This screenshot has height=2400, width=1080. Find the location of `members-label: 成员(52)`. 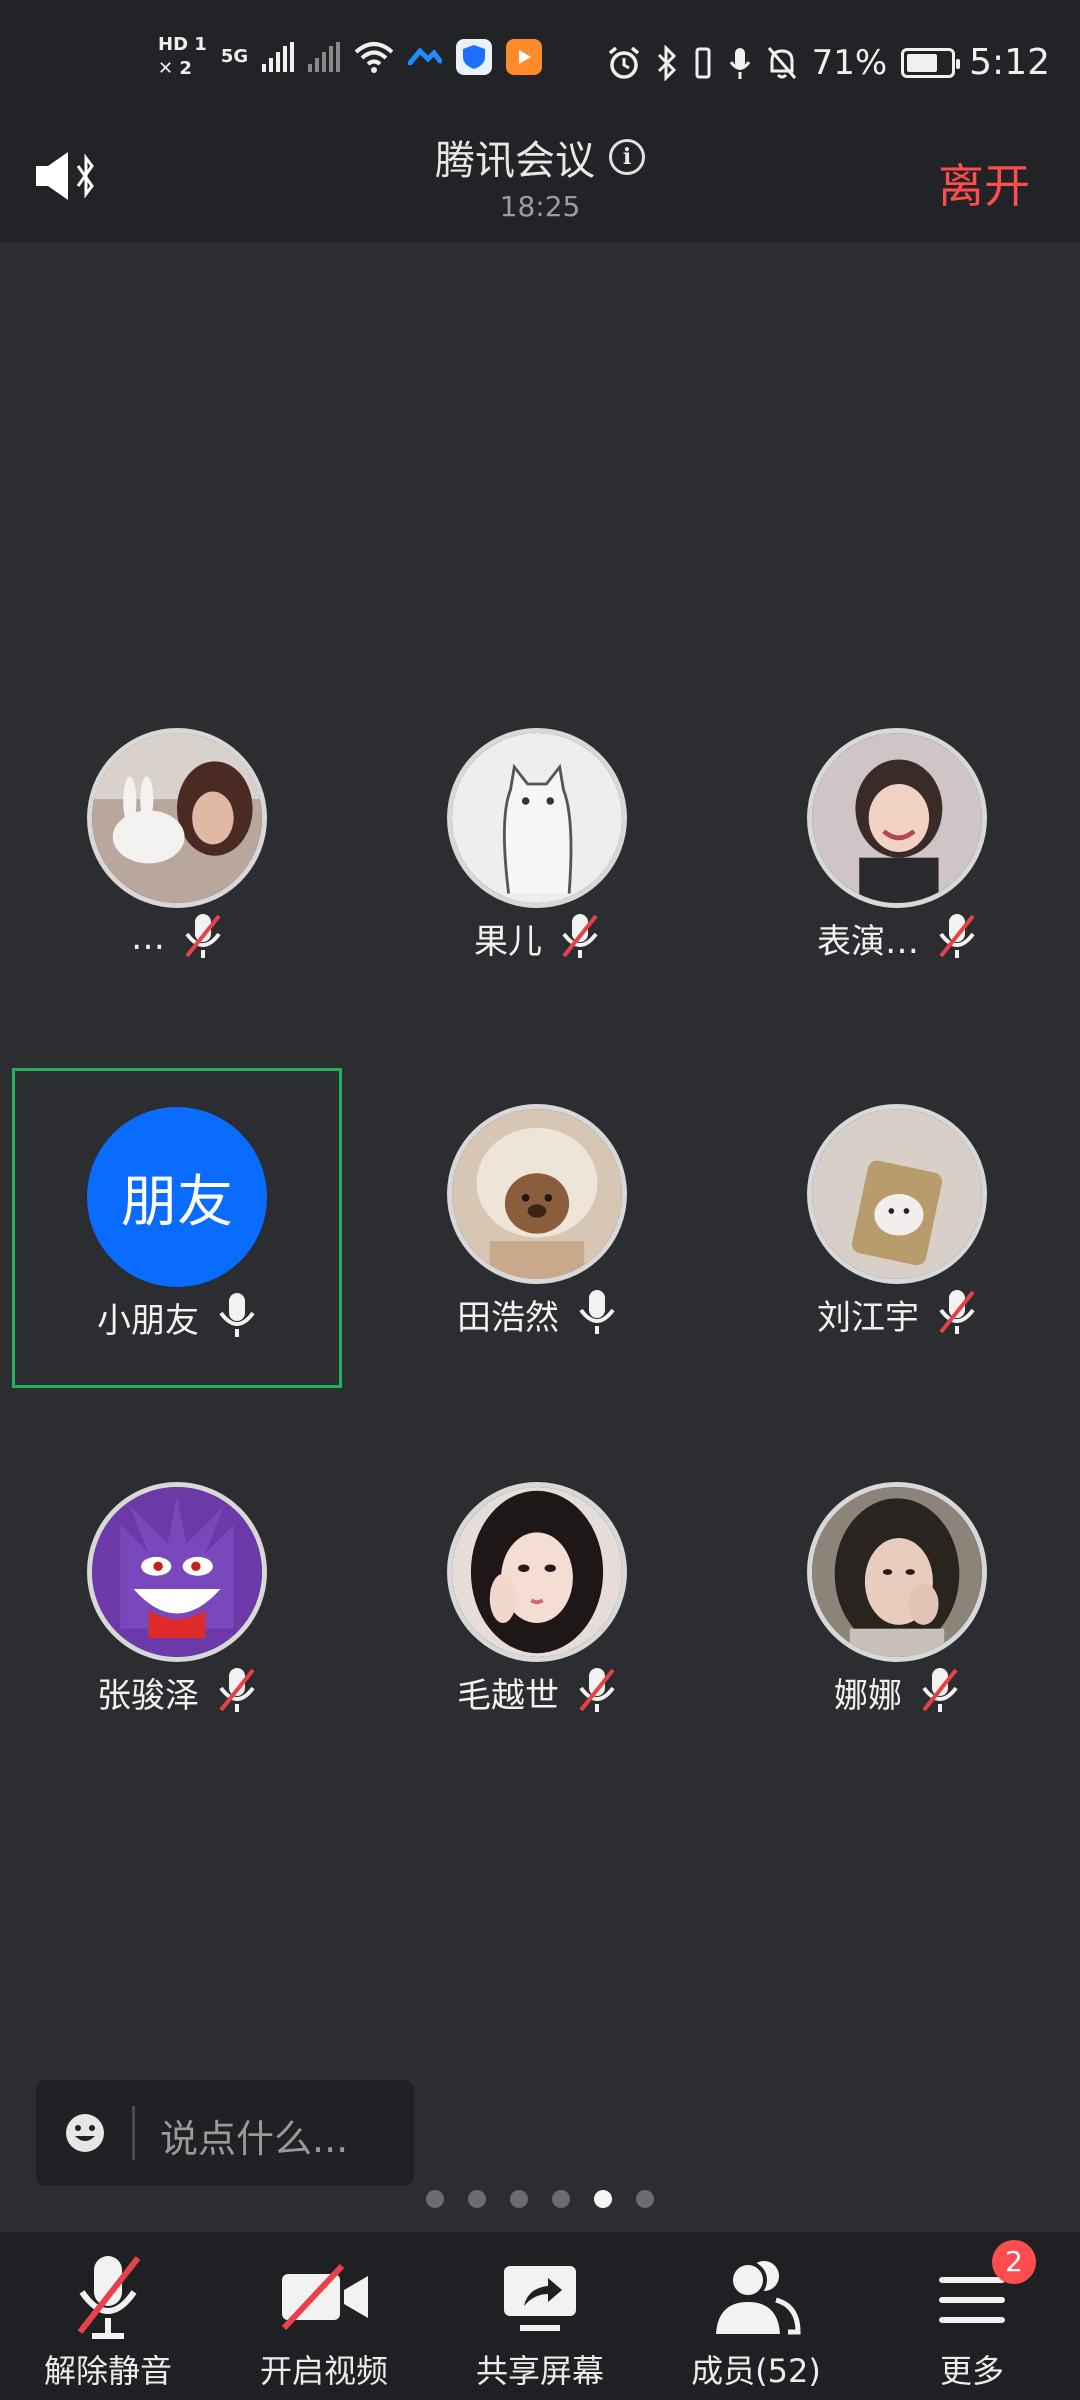

members-label: 成员(52) is located at coordinates (756, 2371).